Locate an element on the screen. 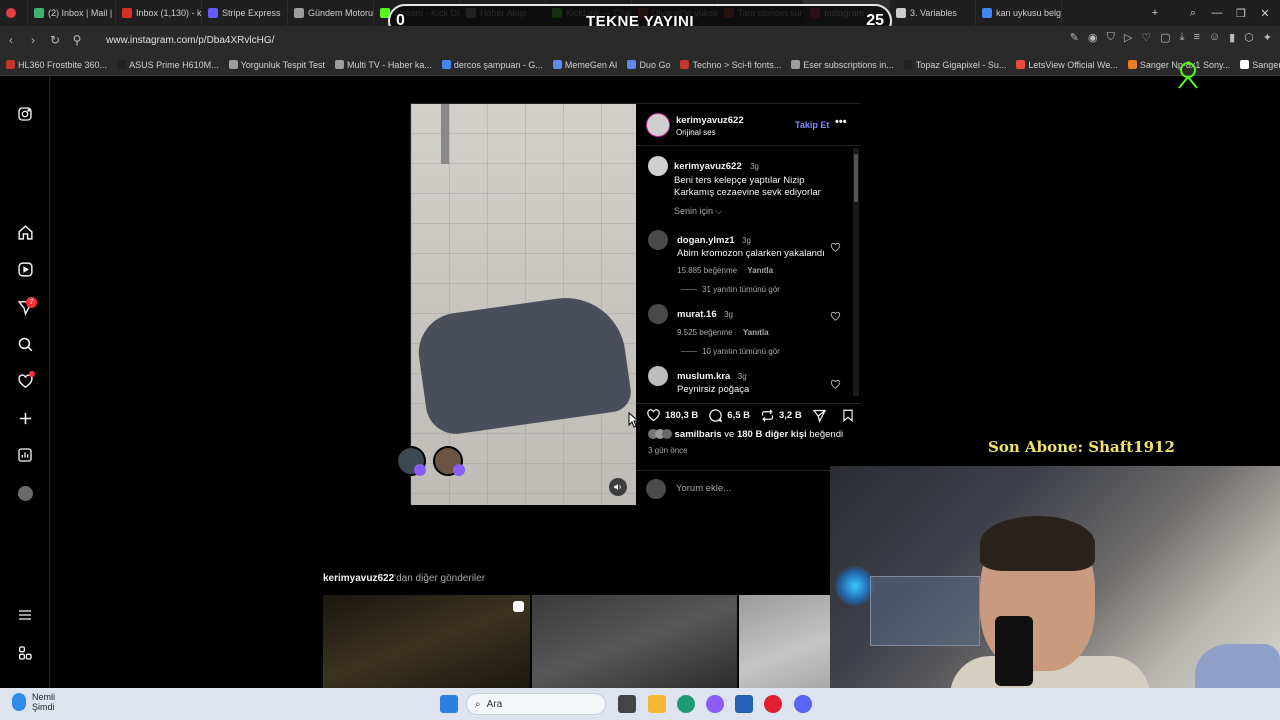 This screenshot has width=1280, height=720. copilot-icon is located at coordinates (715, 704).